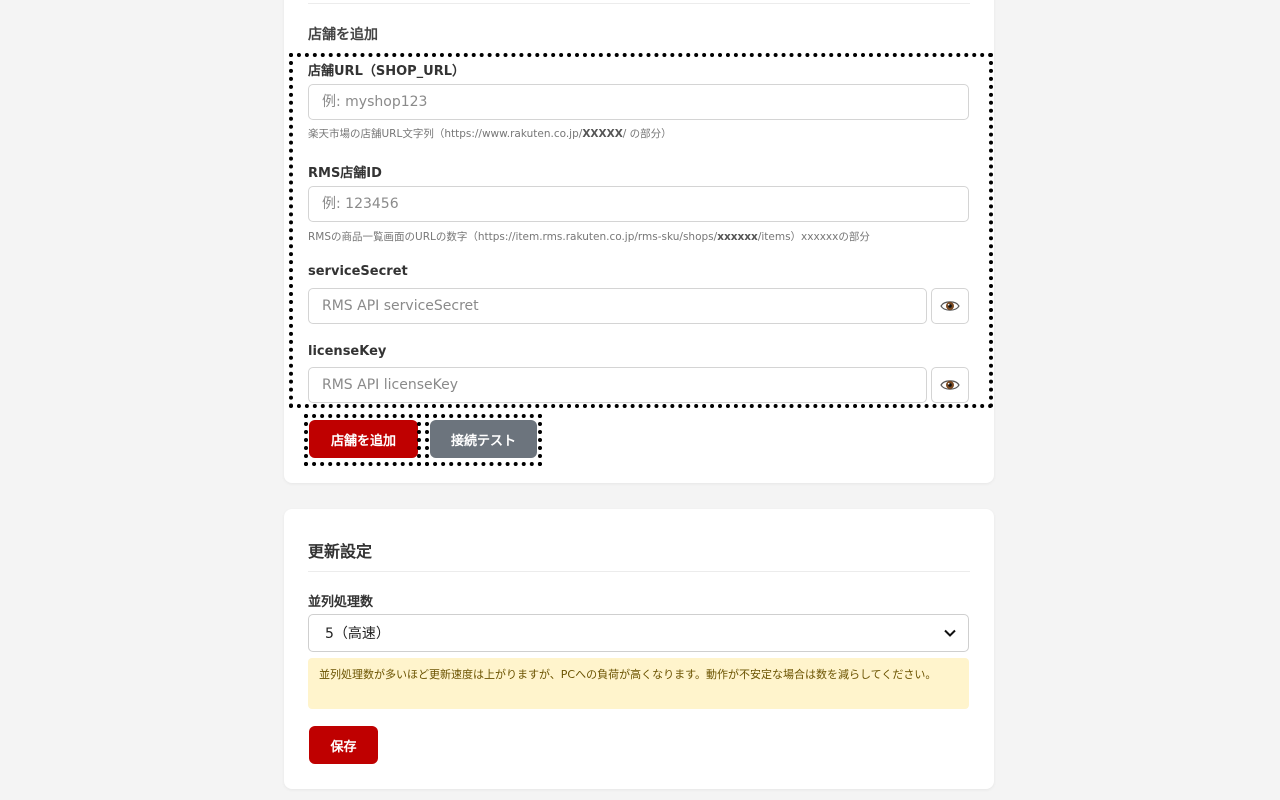  Describe the element at coordinates (358, 271) in the screenshot. I see `service-secret-label: serviceSecret` at that location.